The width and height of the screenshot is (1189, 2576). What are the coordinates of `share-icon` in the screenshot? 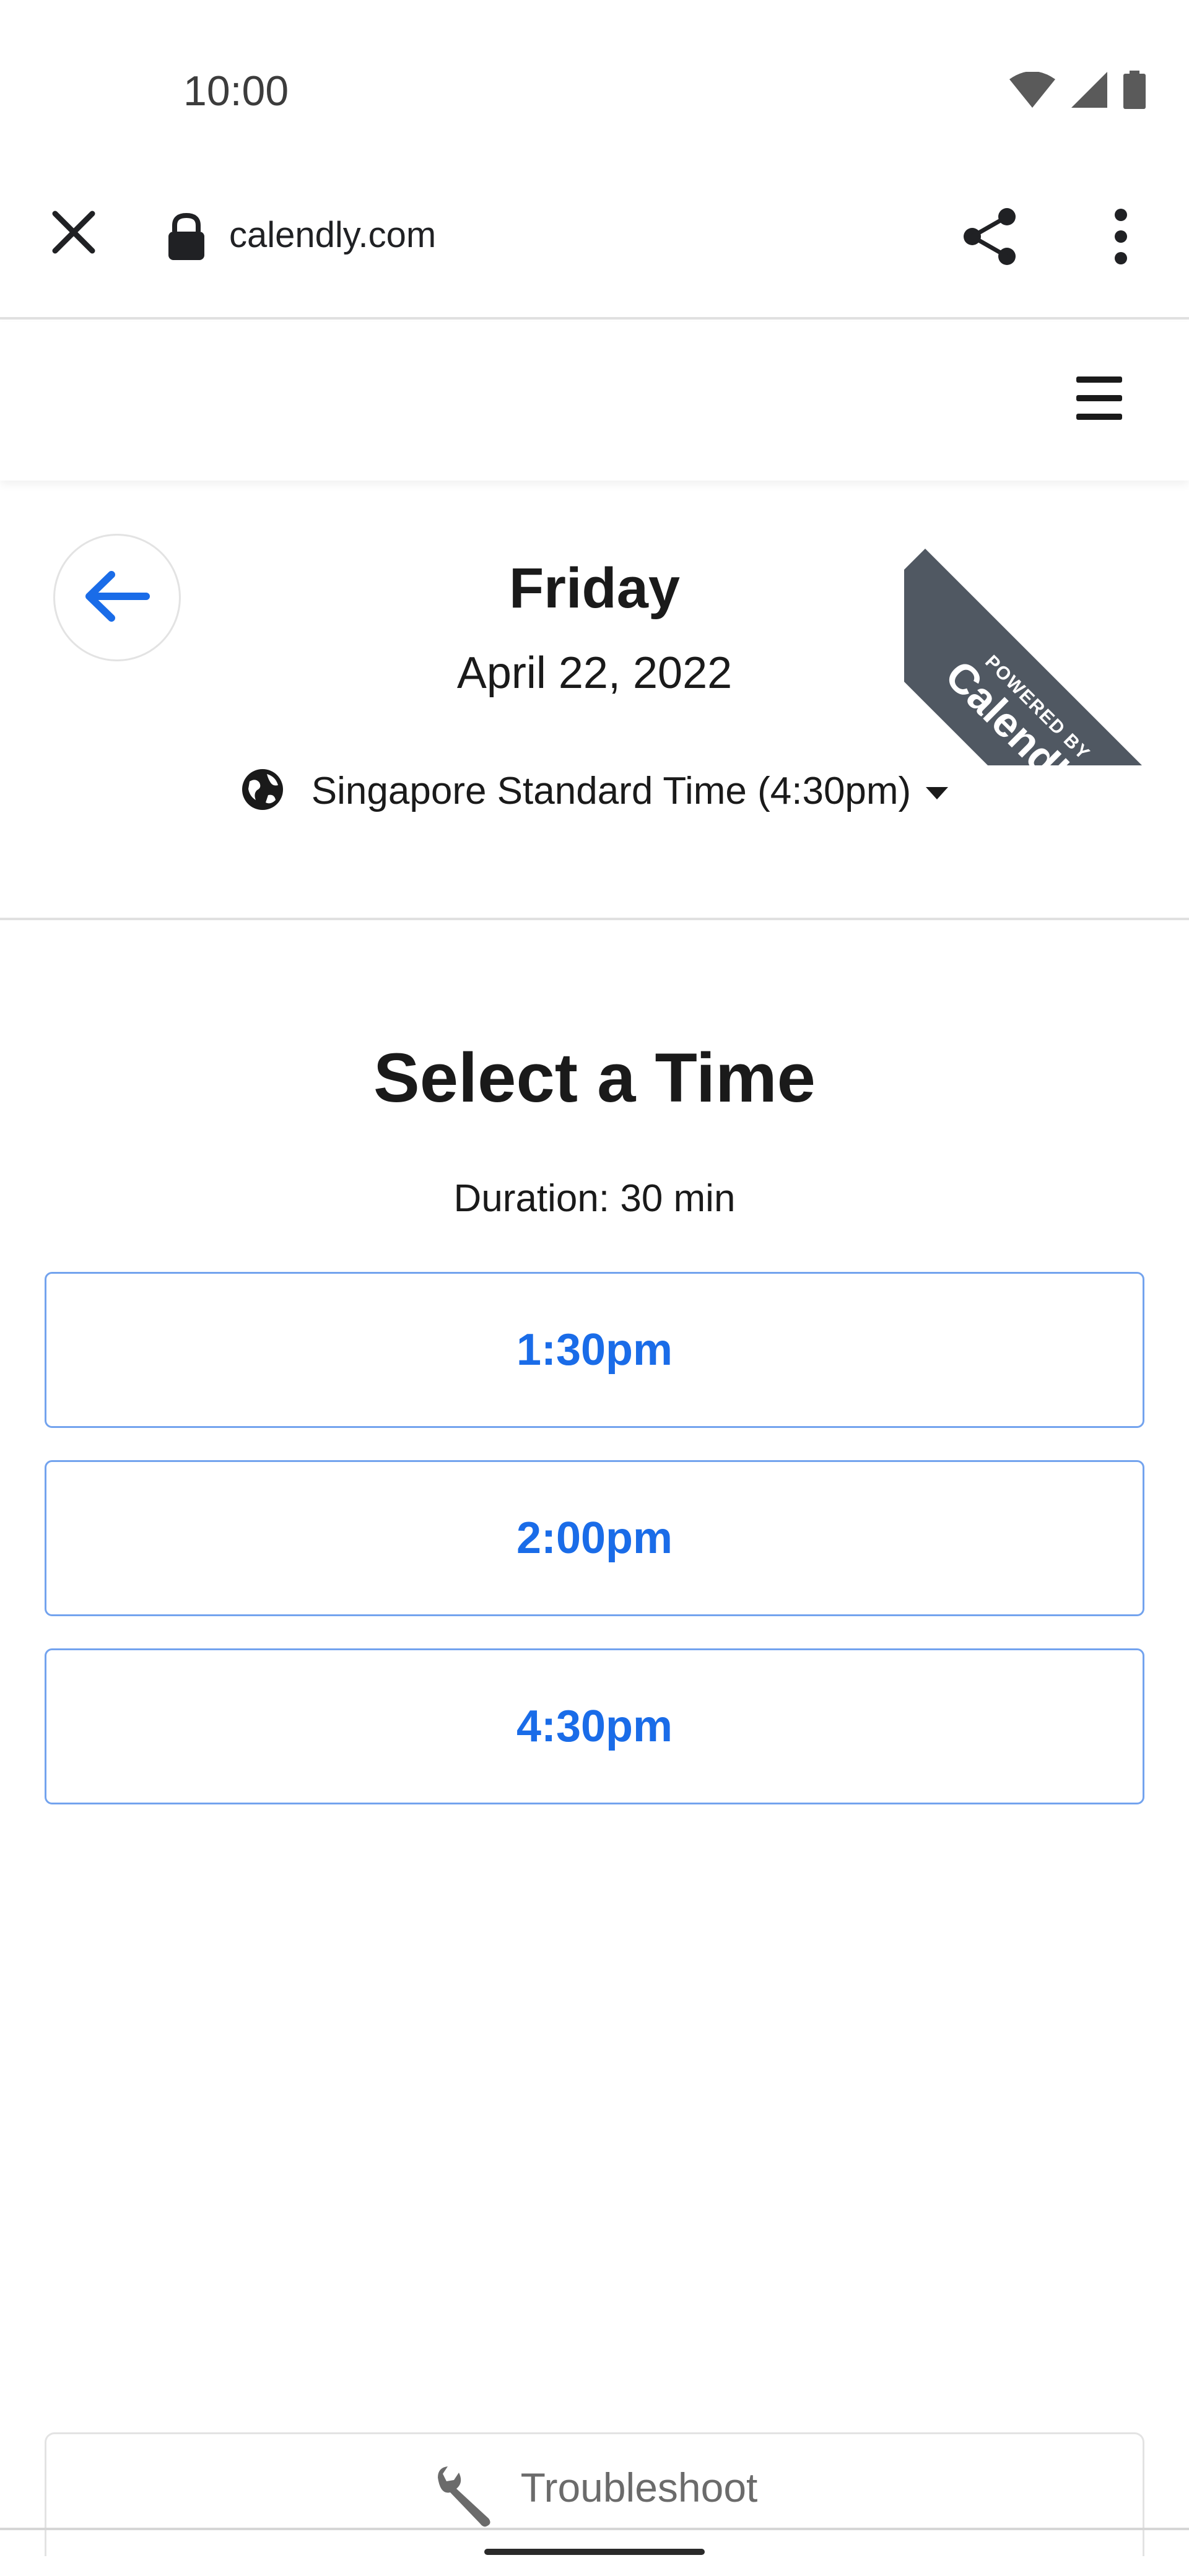 It's located at (989, 238).